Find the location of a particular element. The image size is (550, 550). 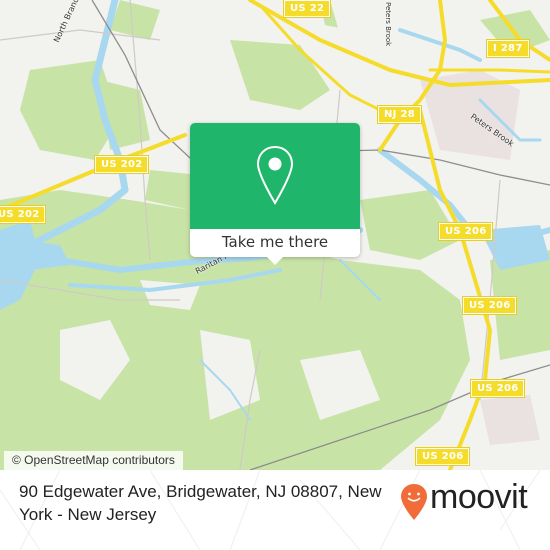

moovit-logo: moovit is located at coordinates (470, 500).